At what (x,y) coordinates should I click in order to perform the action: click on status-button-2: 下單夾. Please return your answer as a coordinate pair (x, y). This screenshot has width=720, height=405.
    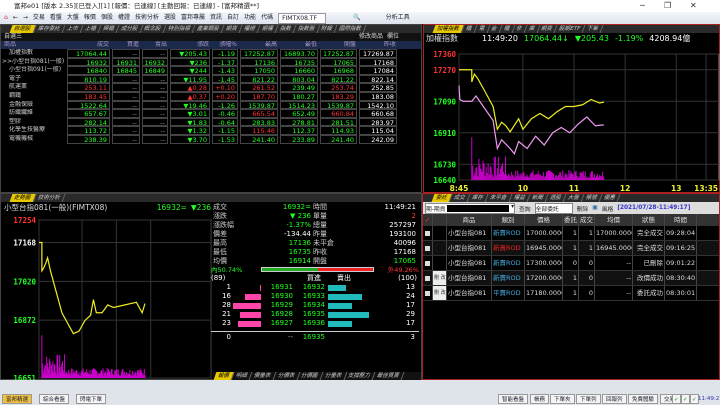
    Looking at the image, I should click on (562, 399).